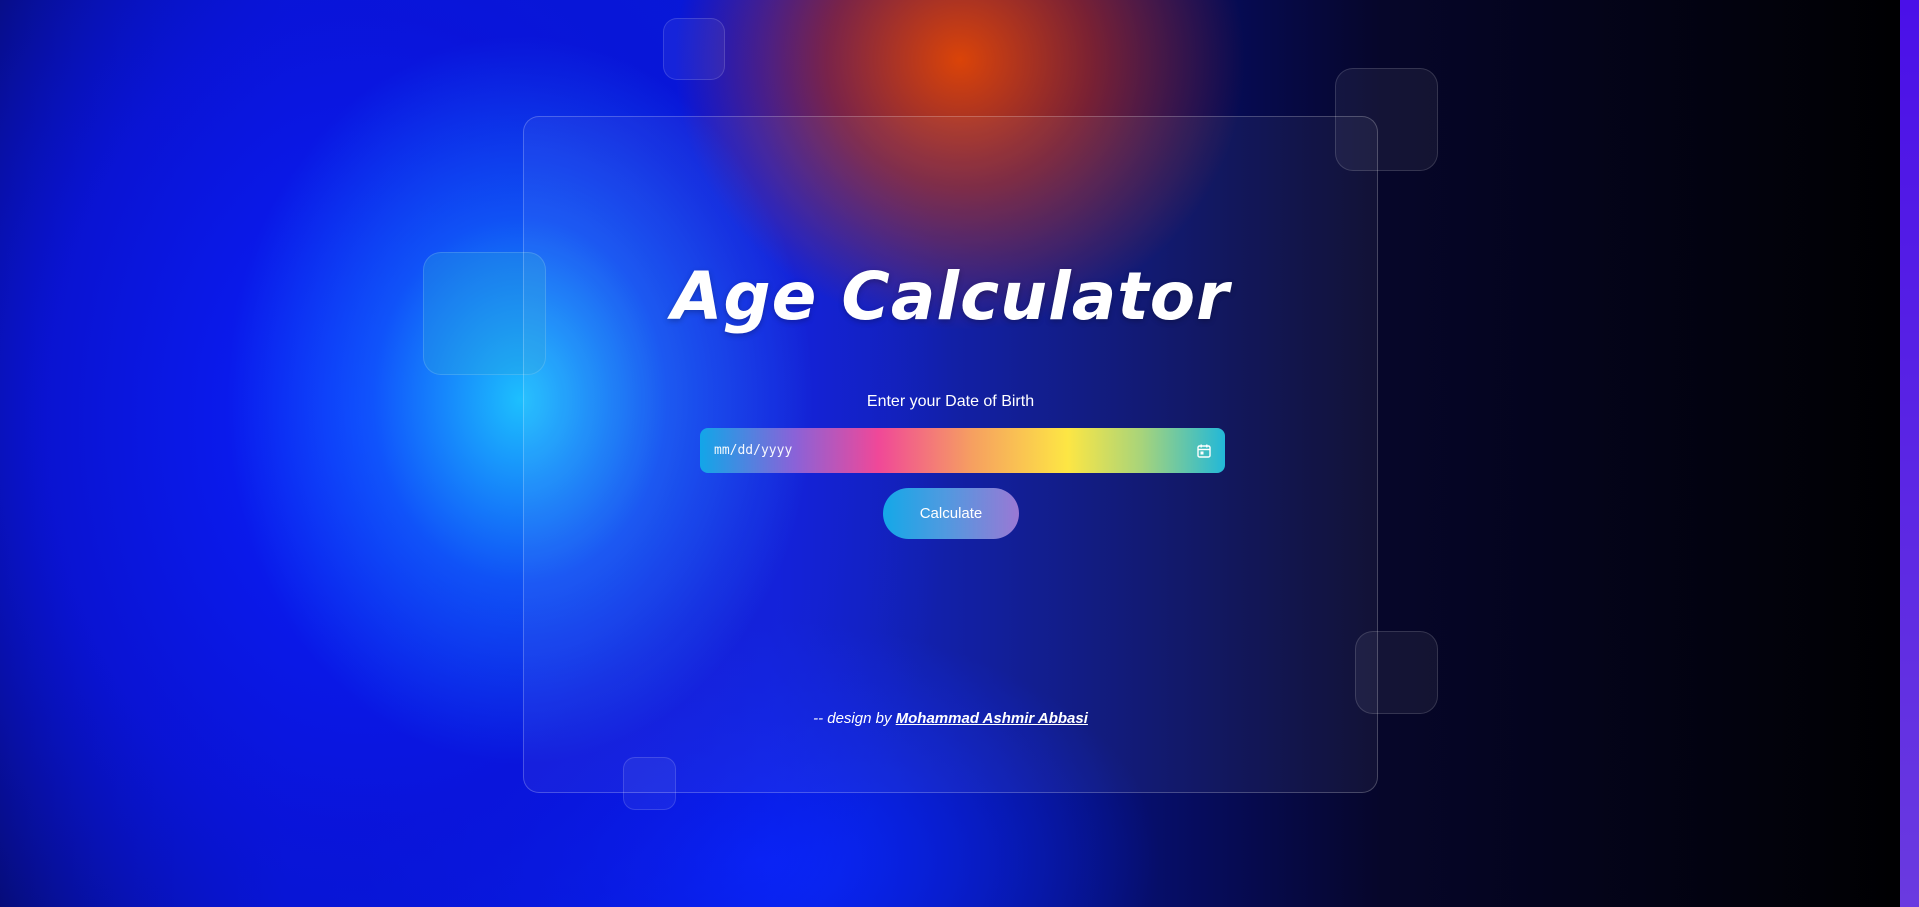 This screenshot has height=907, width=1919. Describe the element at coordinates (1204, 451) in the screenshot. I see `calendar-icon` at that location.